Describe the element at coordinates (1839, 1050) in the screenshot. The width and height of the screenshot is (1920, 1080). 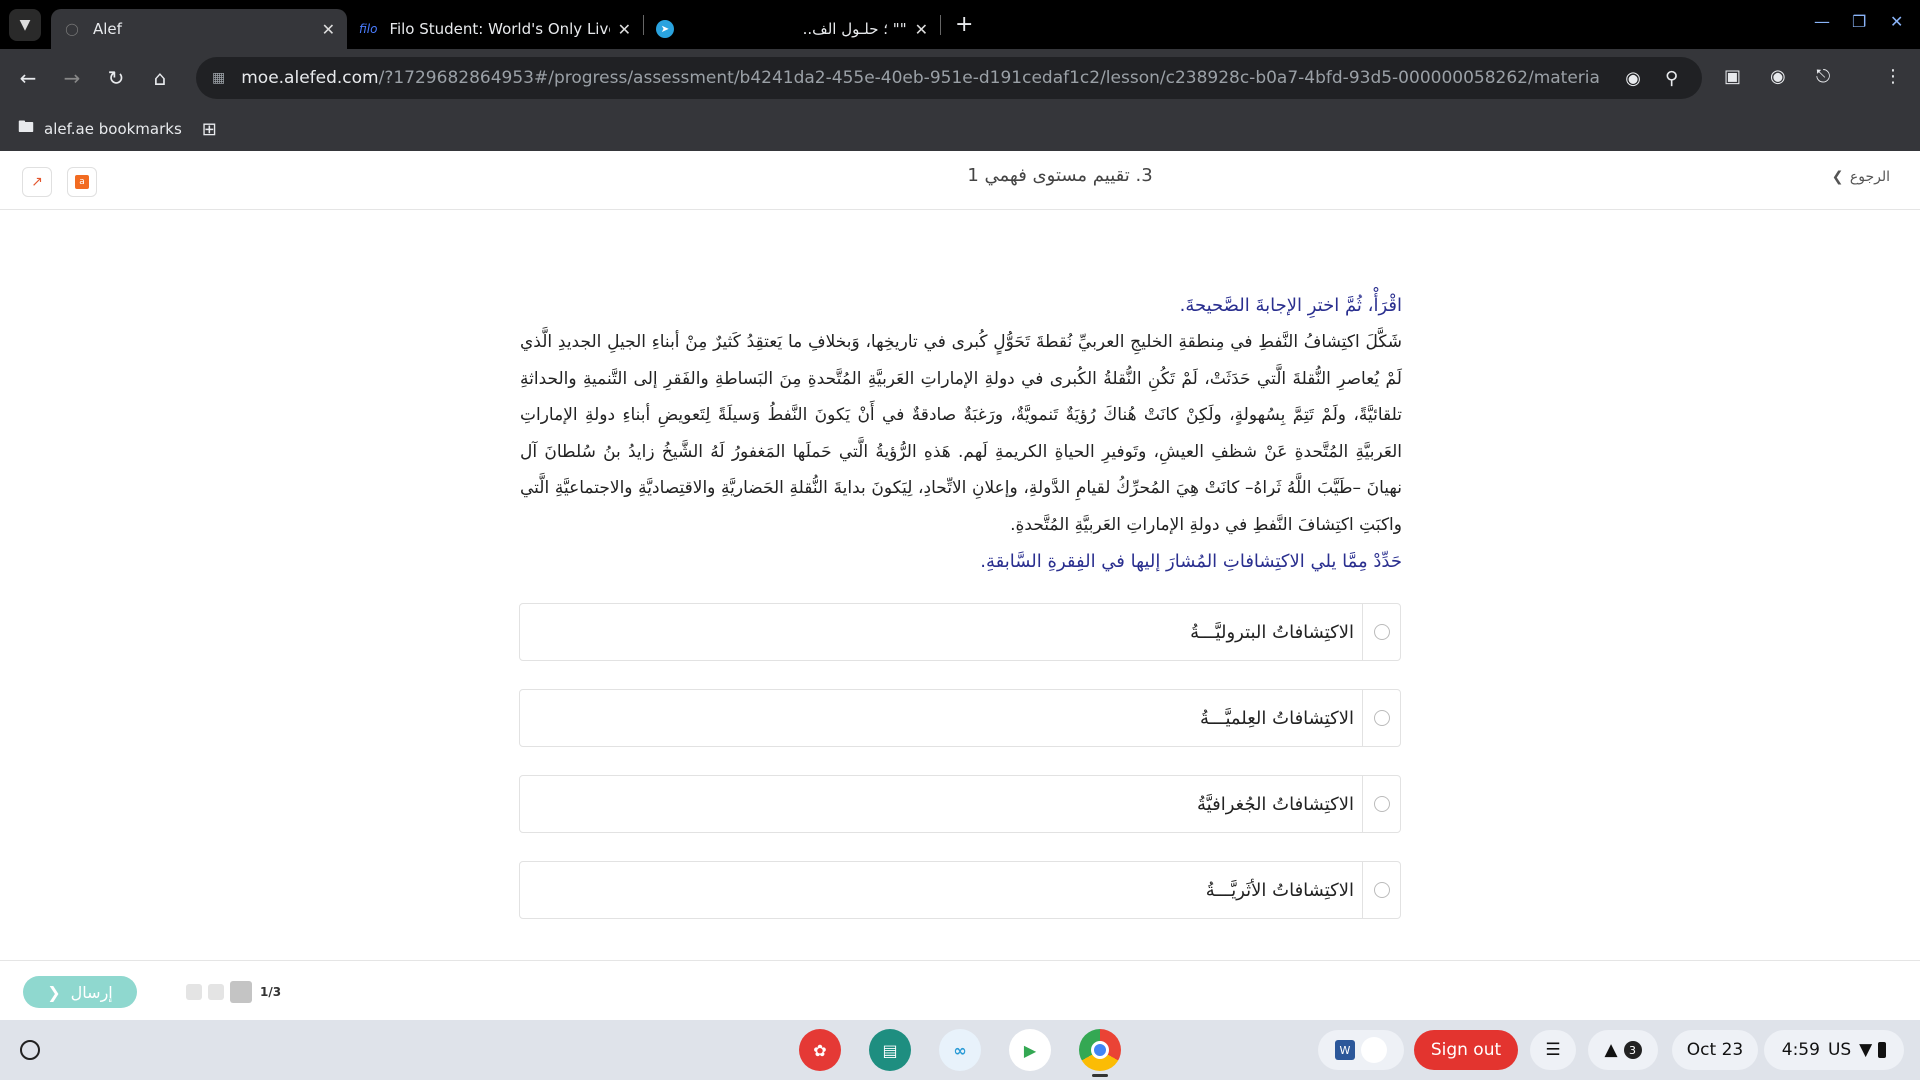
I see `locale-text: US` at that location.